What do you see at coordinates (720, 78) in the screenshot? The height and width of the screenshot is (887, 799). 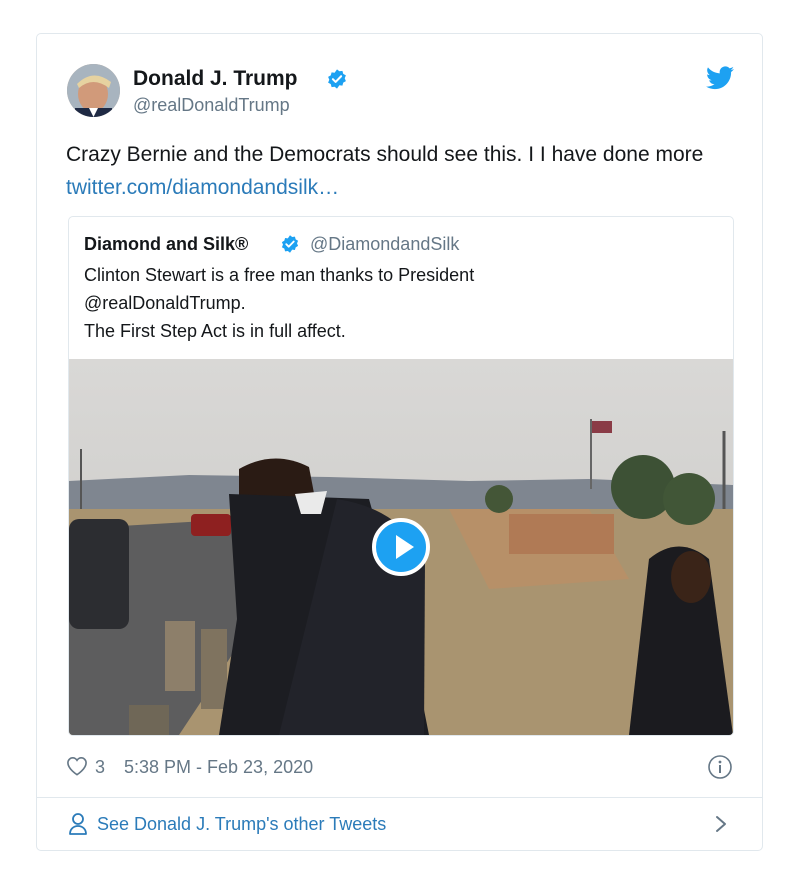 I see `twitter-bird-icon` at bounding box center [720, 78].